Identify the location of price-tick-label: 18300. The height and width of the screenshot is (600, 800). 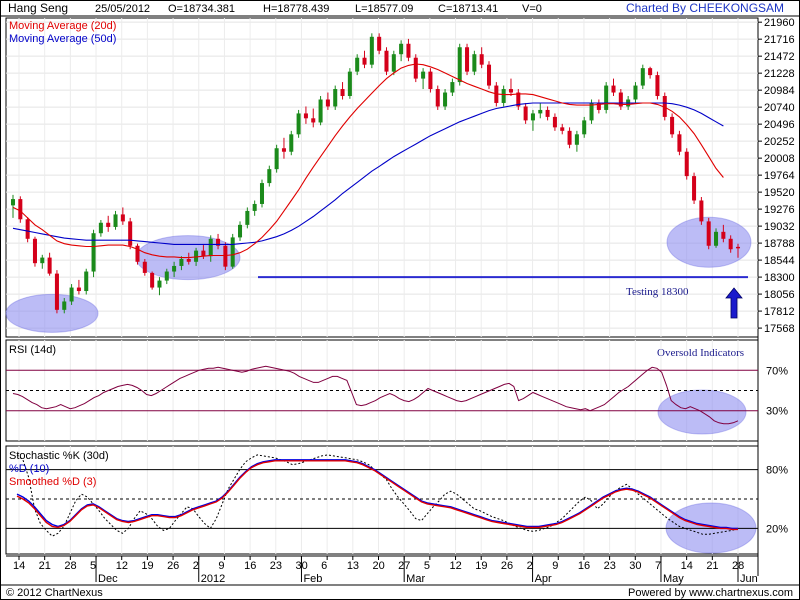
(779, 278).